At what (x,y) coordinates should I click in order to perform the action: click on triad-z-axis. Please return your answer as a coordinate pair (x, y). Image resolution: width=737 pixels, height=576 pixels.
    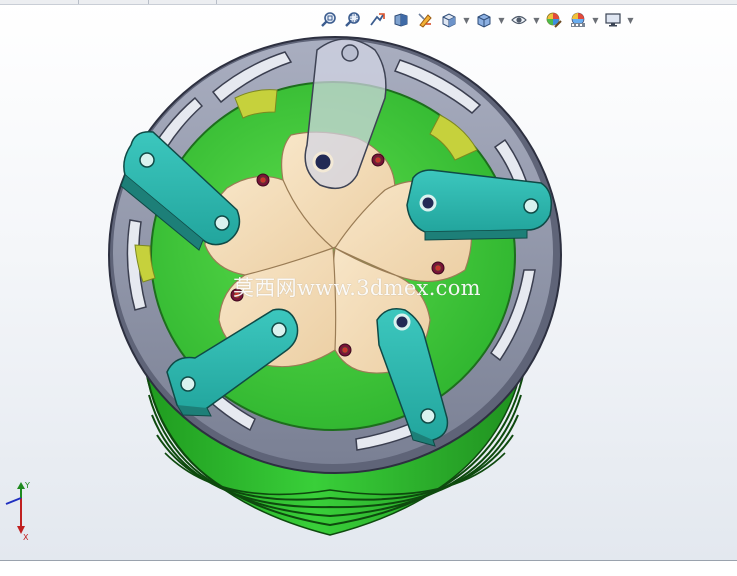
    Looking at the image, I should click on (13, 501).